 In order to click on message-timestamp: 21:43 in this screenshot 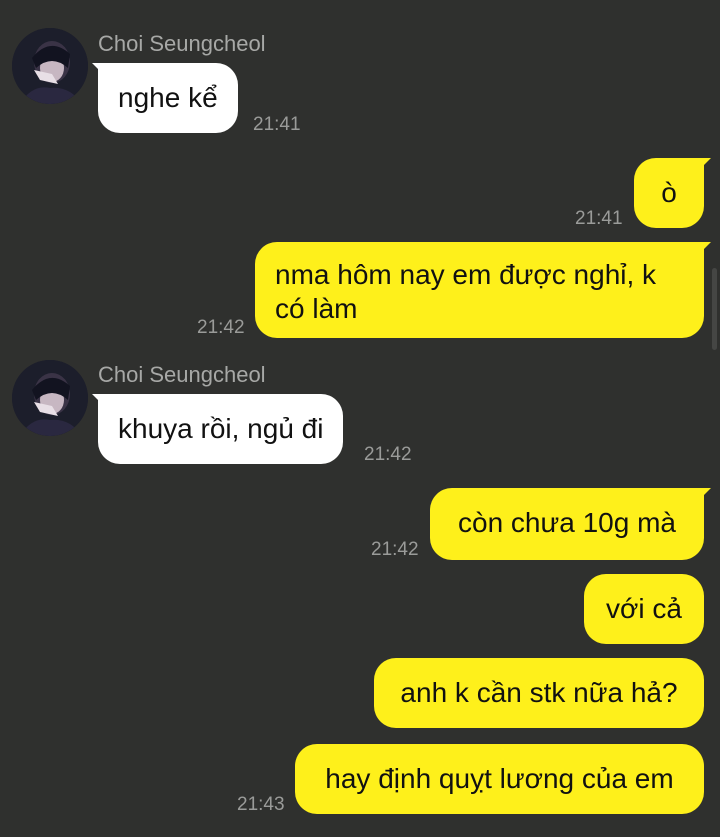, I will do `click(261, 804)`.